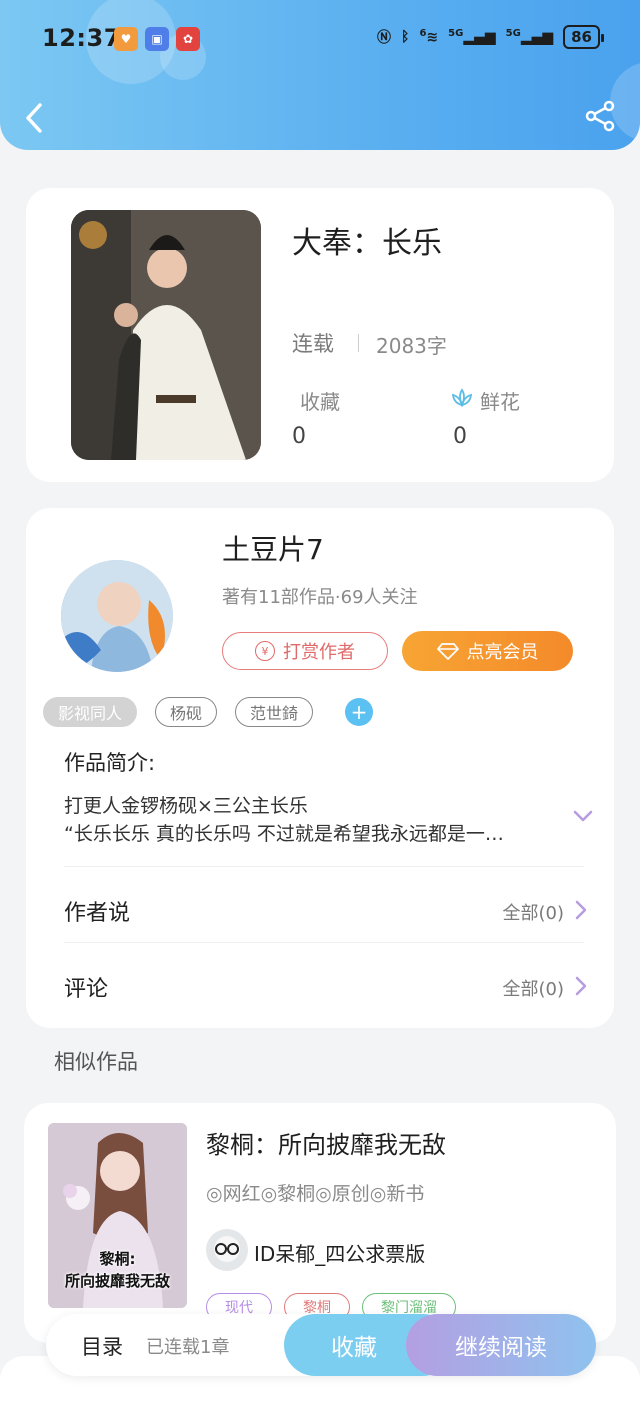 The height and width of the screenshot is (1421, 640). I want to click on cover-figure-illustration, so click(166, 335).